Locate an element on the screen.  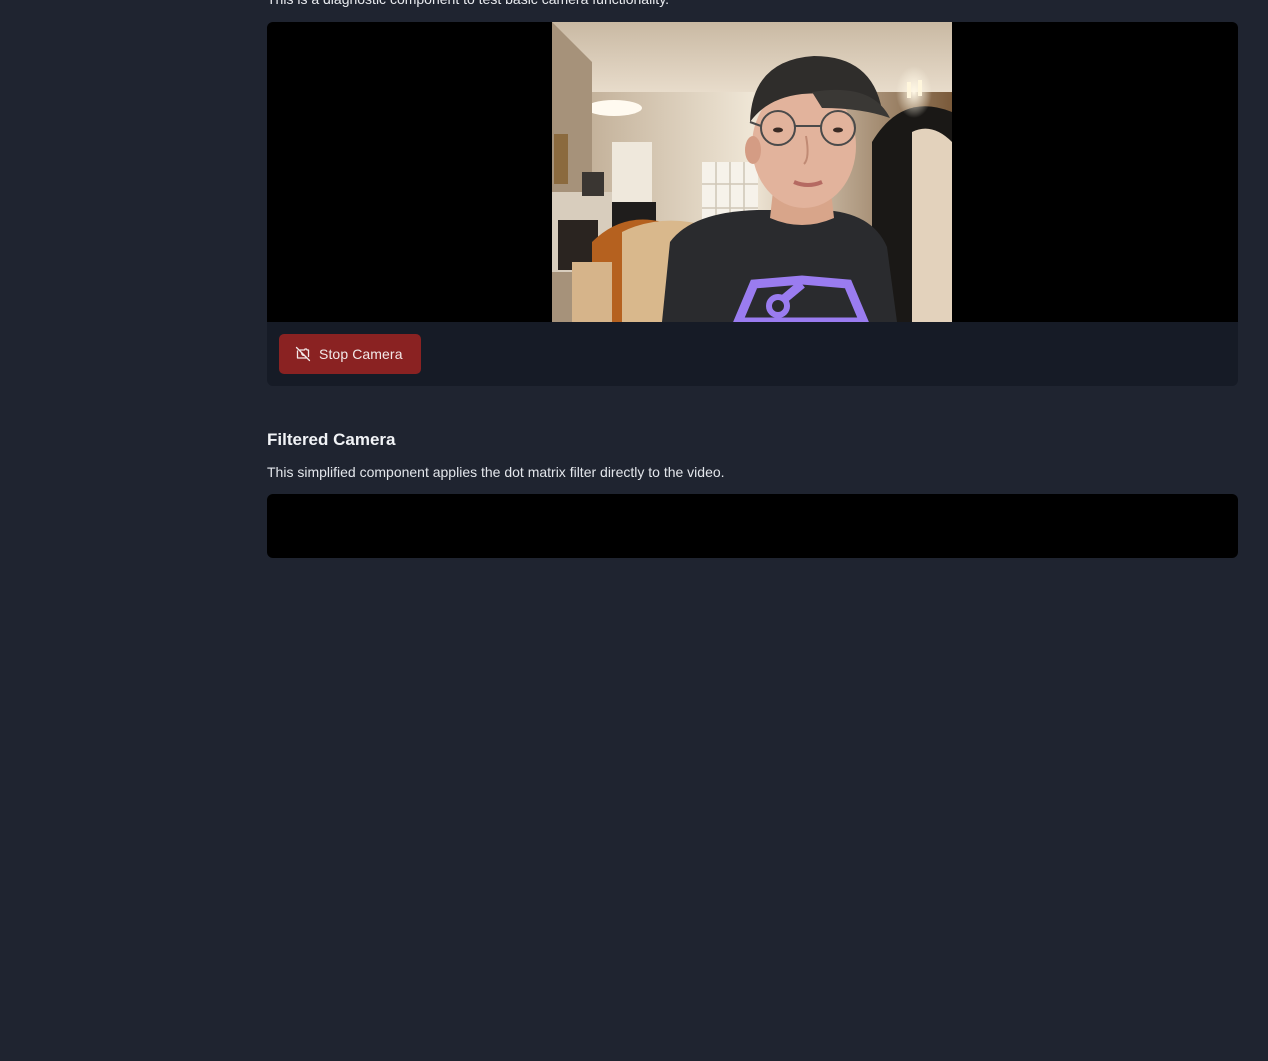
stop-camera-button: Stop Camera is located at coordinates (350, 354).